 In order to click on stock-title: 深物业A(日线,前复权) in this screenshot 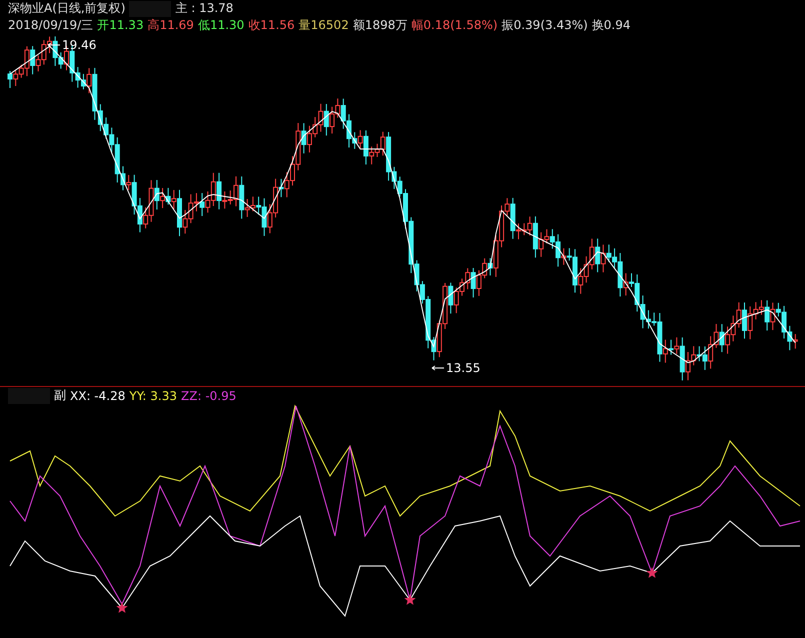, I will do `click(67, 8)`.